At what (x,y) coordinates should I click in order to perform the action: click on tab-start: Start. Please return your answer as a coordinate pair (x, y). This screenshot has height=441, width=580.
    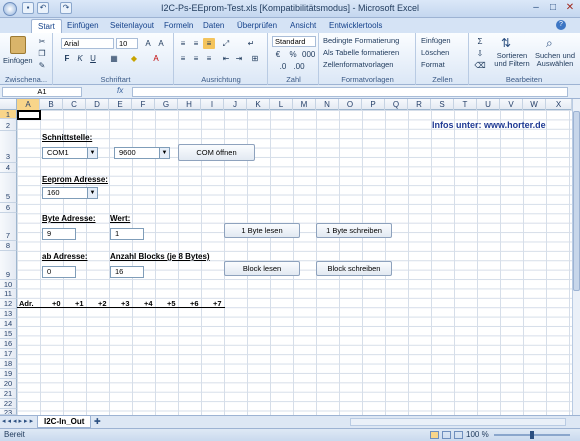
    Looking at the image, I should click on (46, 26).